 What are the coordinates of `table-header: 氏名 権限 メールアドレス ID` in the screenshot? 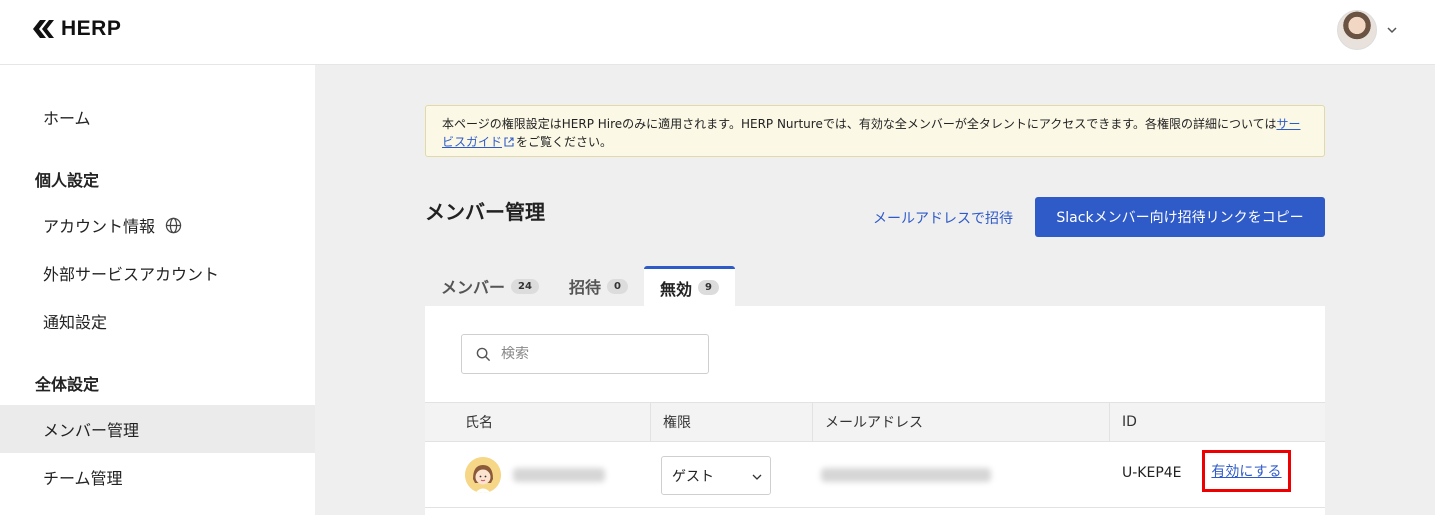 It's located at (875, 422).